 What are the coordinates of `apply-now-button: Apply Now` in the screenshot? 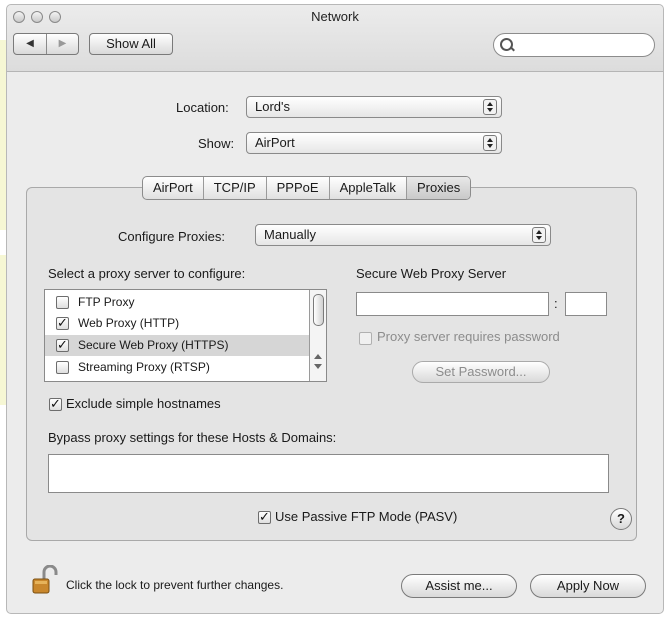 It's located at (588, 586).